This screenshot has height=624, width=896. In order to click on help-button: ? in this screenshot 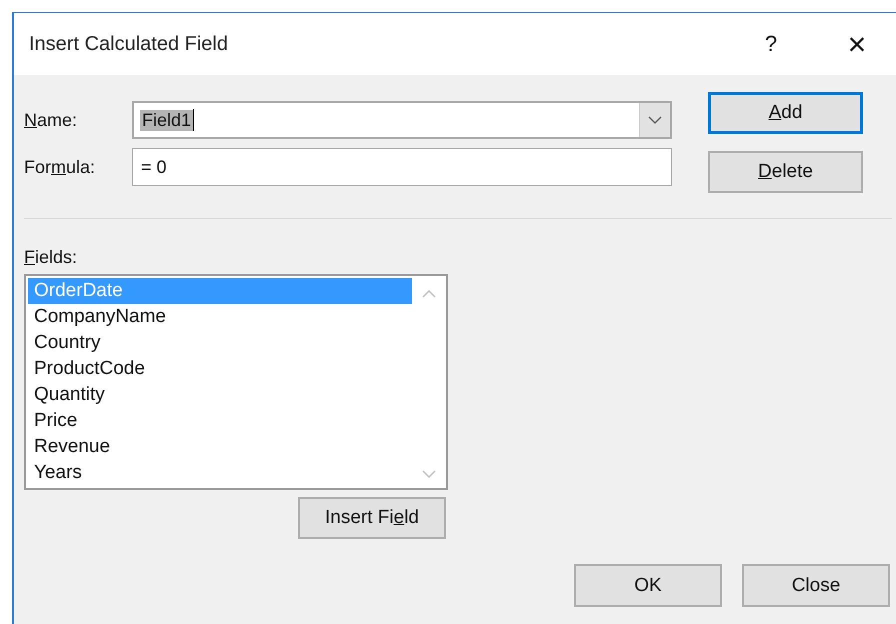, I will do `click(771, 44)`.